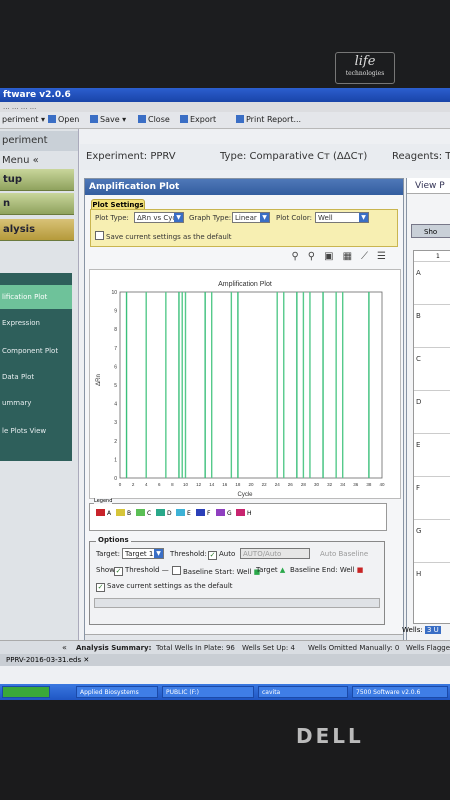 This screenshot has height=800, width=450. Describe the element at coordinates (64, 648) in the screenshot. I see `collapse-arrow-icon: «` at that location.